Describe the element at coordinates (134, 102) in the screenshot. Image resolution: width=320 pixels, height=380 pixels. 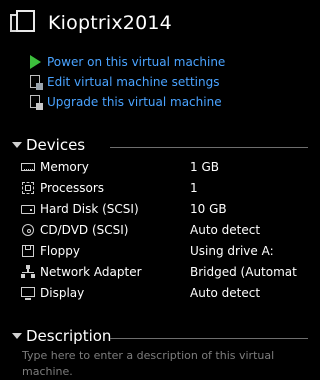
I see `upgrade-label: Upgrade this virtual machine` at that location.